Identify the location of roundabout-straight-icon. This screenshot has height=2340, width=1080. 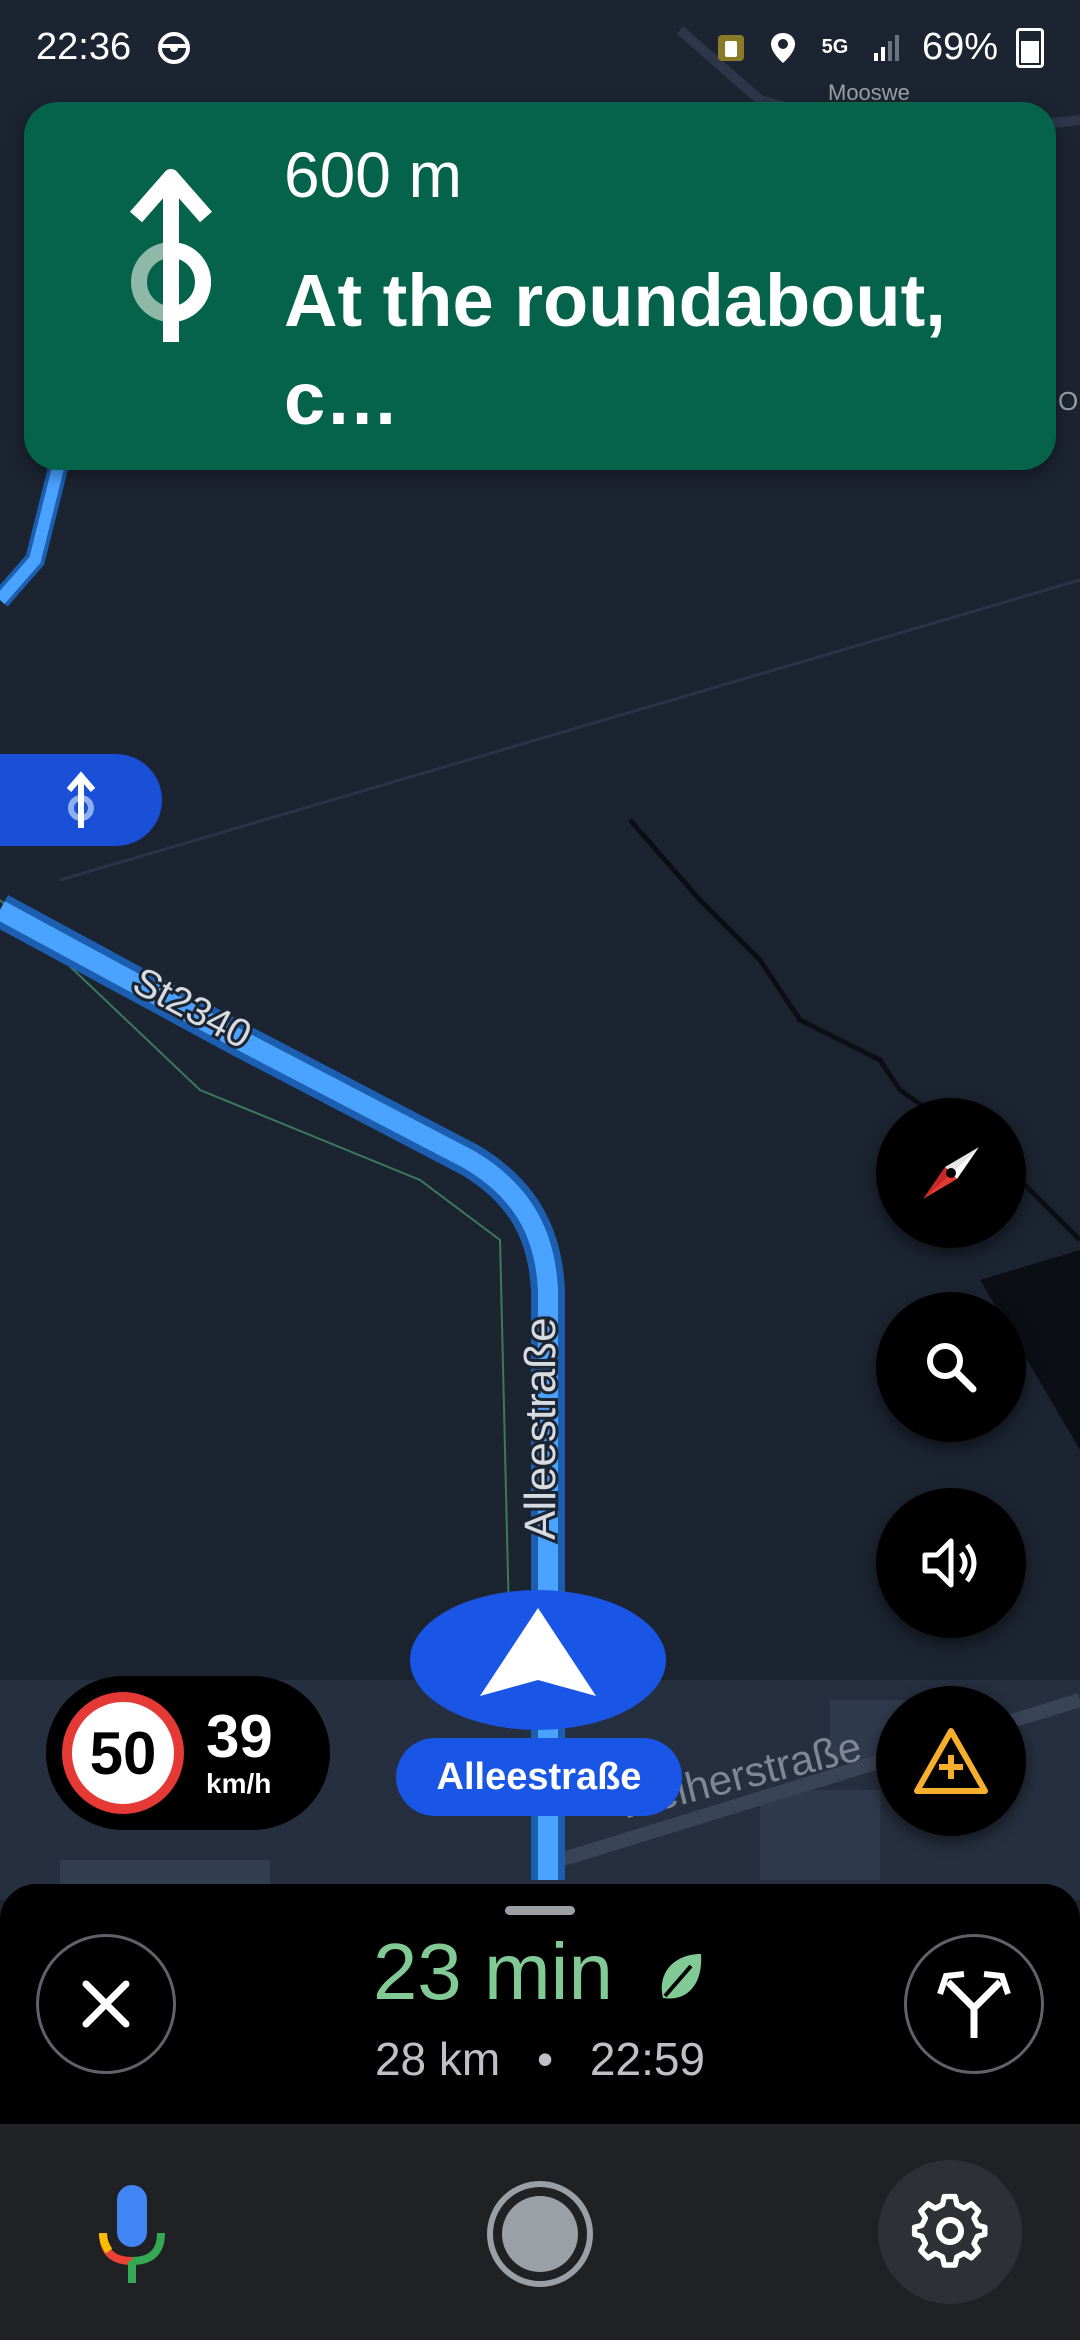
(171, 254).